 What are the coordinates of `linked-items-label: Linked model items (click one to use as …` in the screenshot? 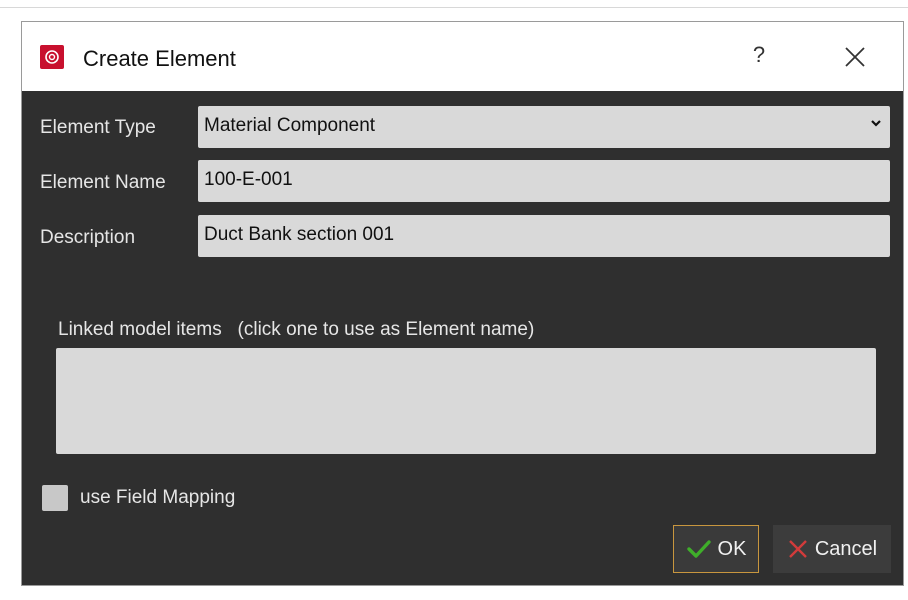 It's located at (296, 329).